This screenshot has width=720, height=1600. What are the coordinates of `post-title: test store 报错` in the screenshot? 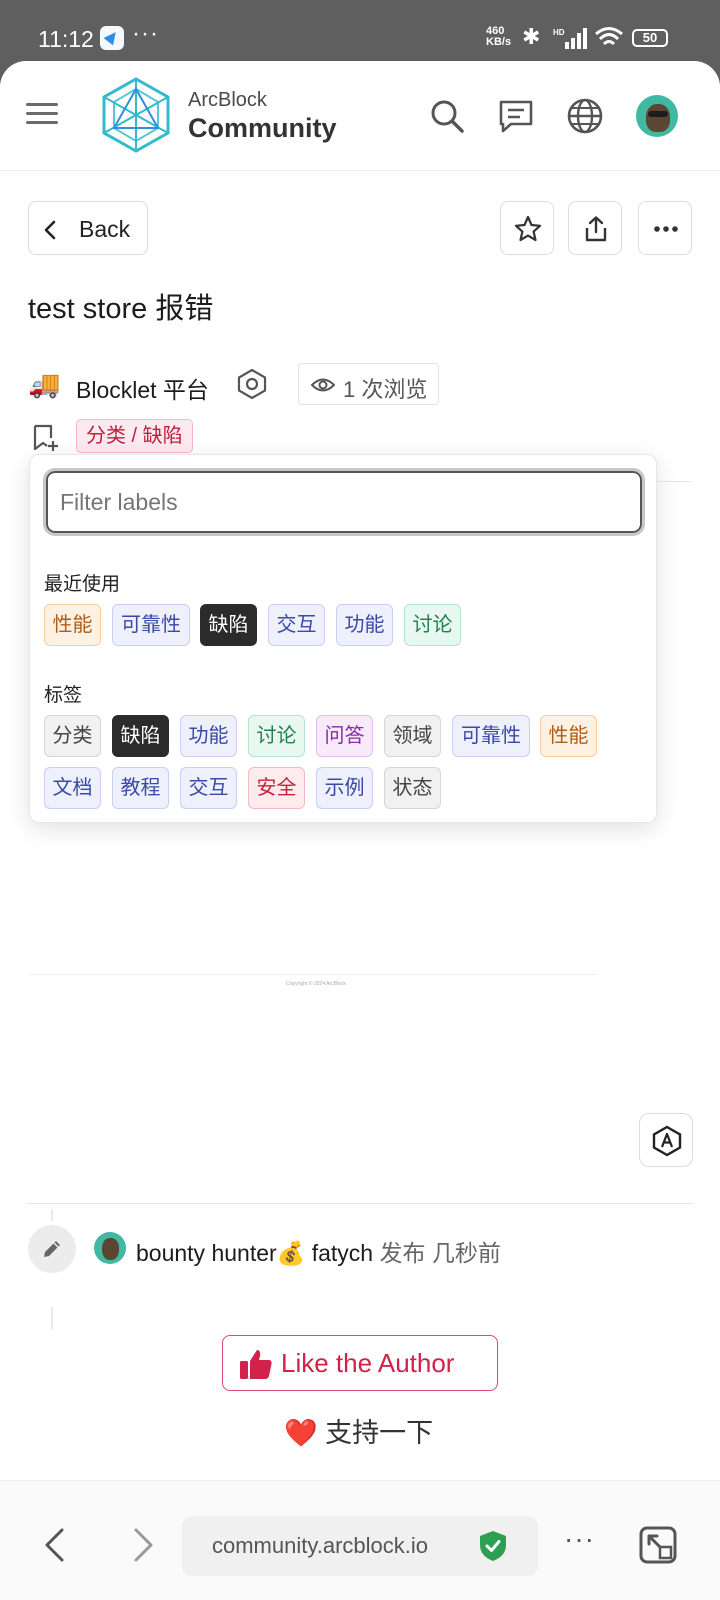 It's located at (121, 309).